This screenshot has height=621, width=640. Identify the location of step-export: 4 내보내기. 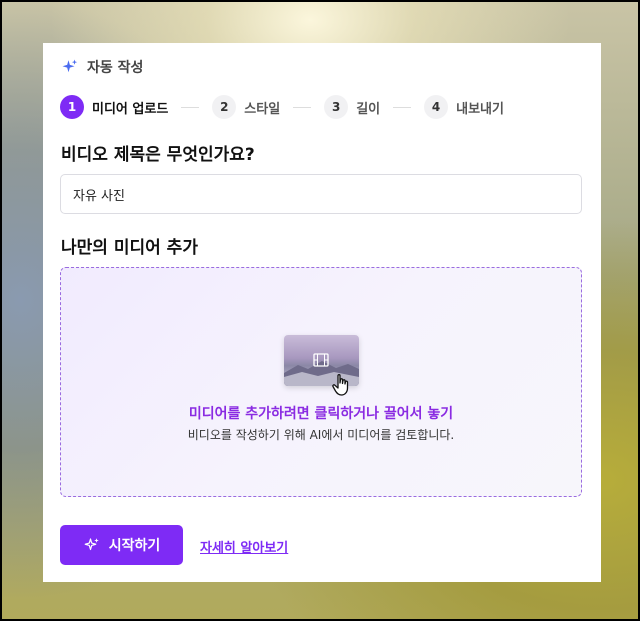
(464, 107).